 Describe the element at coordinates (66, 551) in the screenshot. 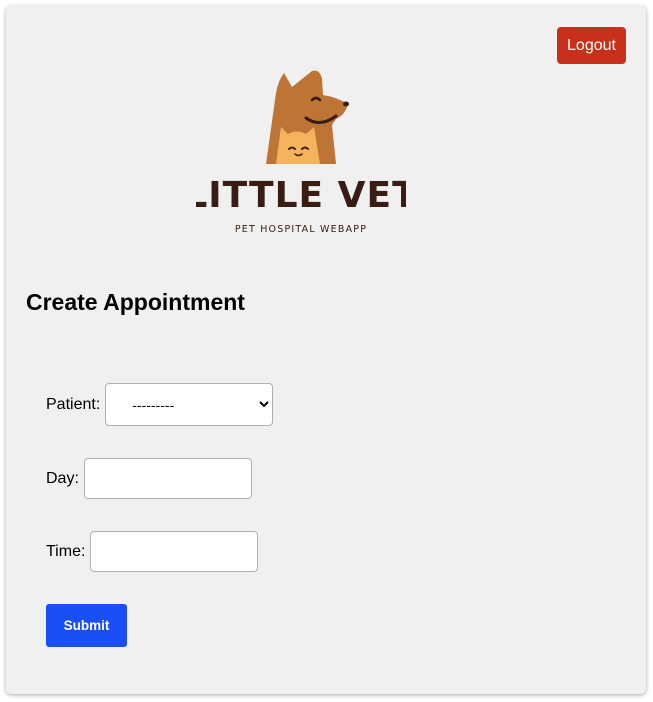

I see `time-label: Time:` at that location.